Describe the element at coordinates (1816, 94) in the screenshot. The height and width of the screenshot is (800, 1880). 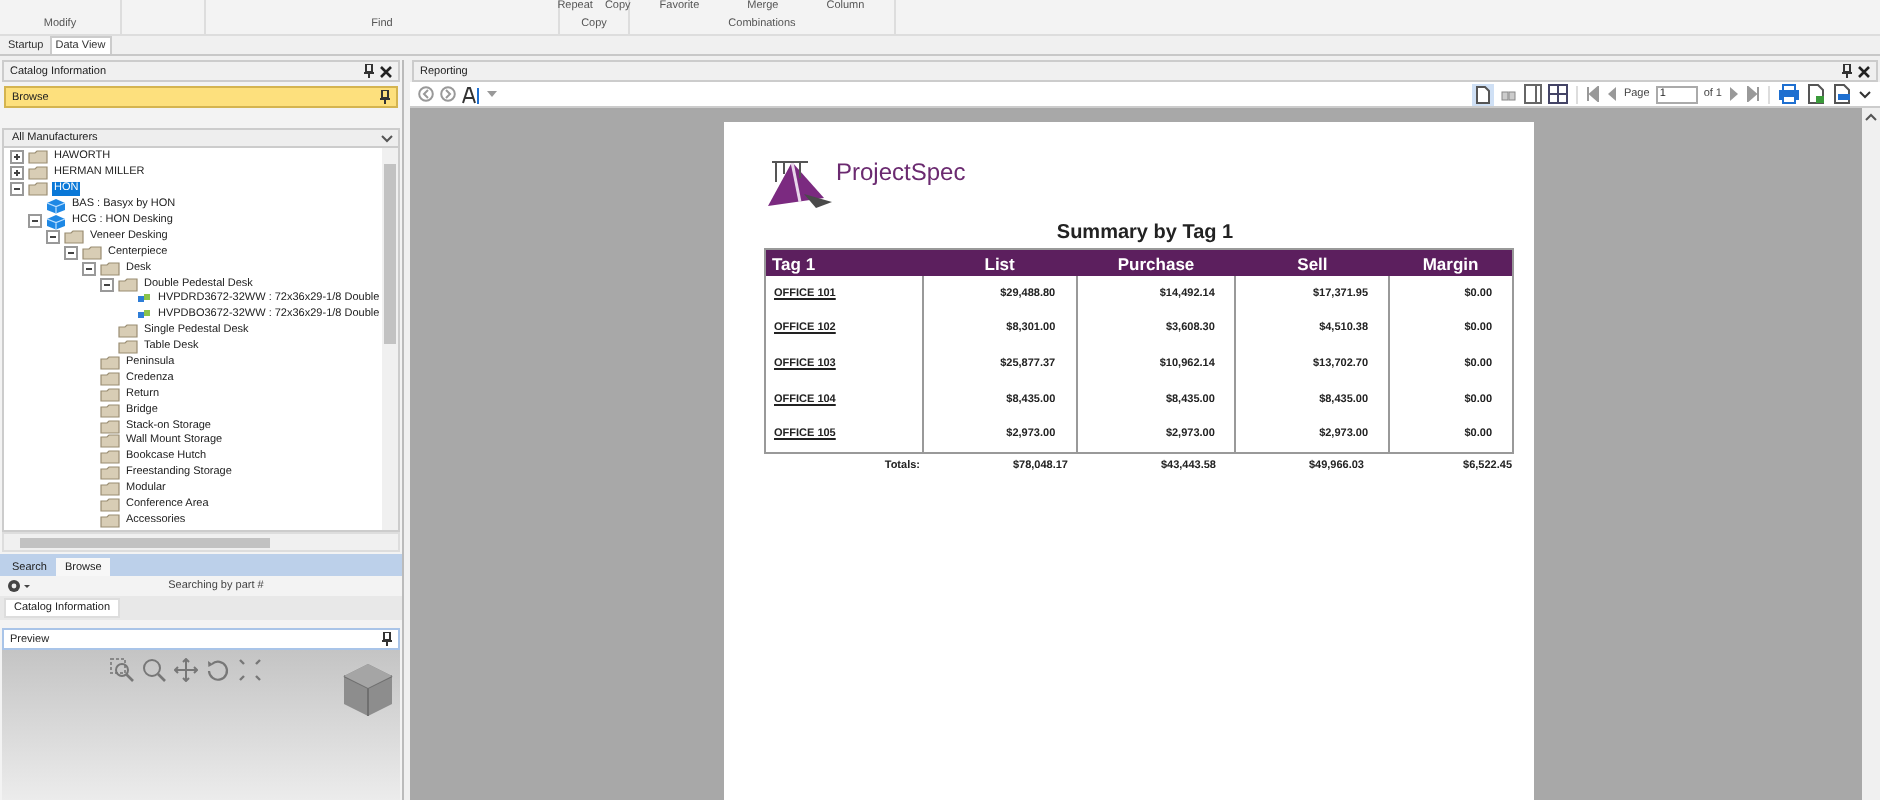
I see `export-icon` at that location.